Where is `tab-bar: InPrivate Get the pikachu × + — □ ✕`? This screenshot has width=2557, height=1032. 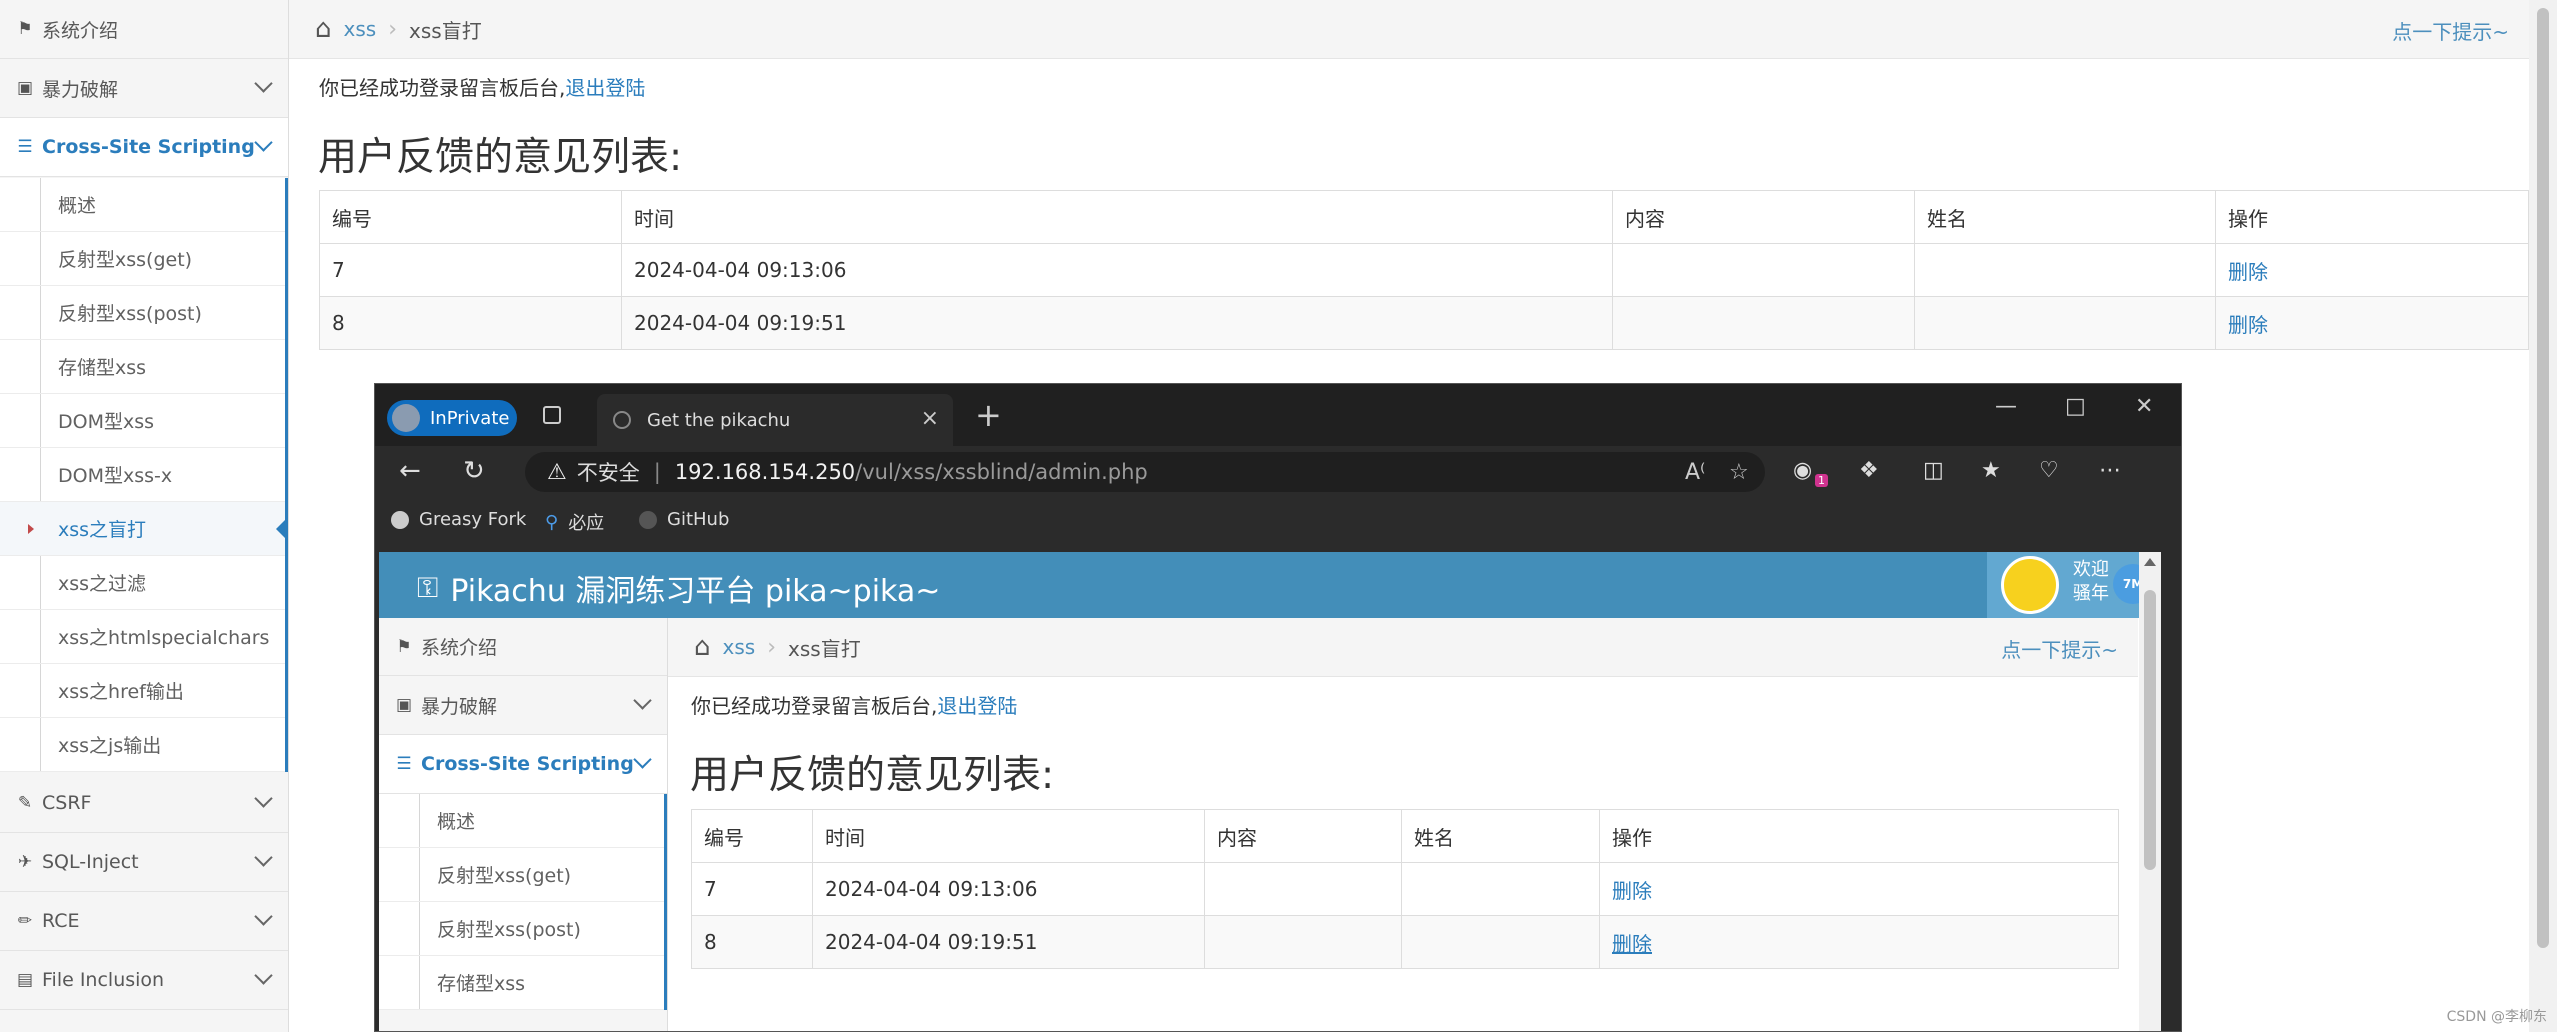
tab-bar: InPrivate Get the pikachu × + — □ ✕ is located at coordinates (1278, 415).